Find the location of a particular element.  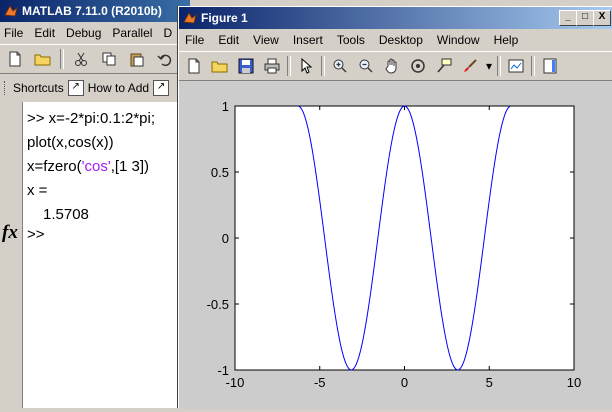

open-folder-icon is located at coordinates (43, 59).